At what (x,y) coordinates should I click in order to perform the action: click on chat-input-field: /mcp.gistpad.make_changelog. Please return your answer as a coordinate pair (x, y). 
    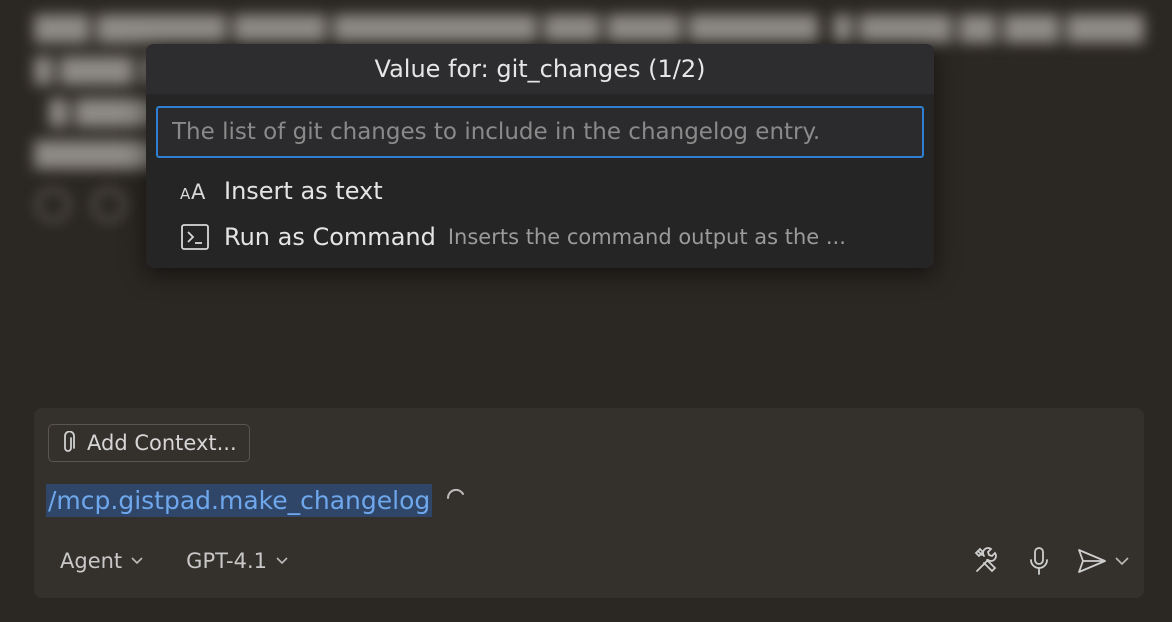
    Looking at the image, I should click on (257, 500).